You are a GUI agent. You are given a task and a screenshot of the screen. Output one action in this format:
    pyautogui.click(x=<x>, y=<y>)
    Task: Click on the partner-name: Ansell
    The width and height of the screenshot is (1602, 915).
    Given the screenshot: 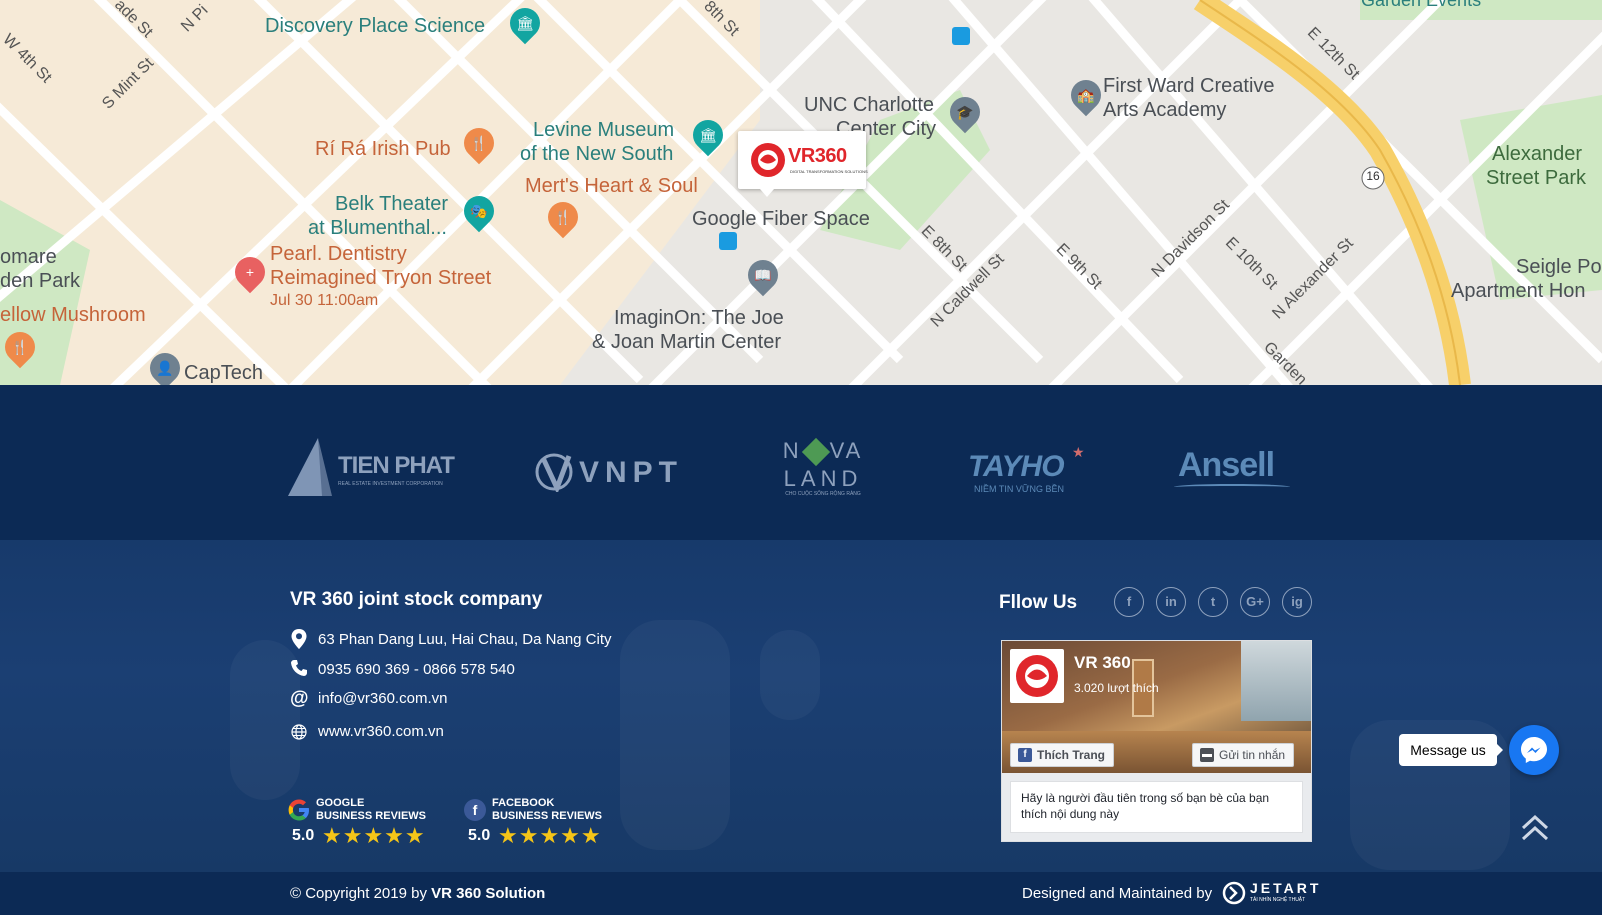 What is the action you would take?
    pyautogui.click(x=1226, y=465)
    